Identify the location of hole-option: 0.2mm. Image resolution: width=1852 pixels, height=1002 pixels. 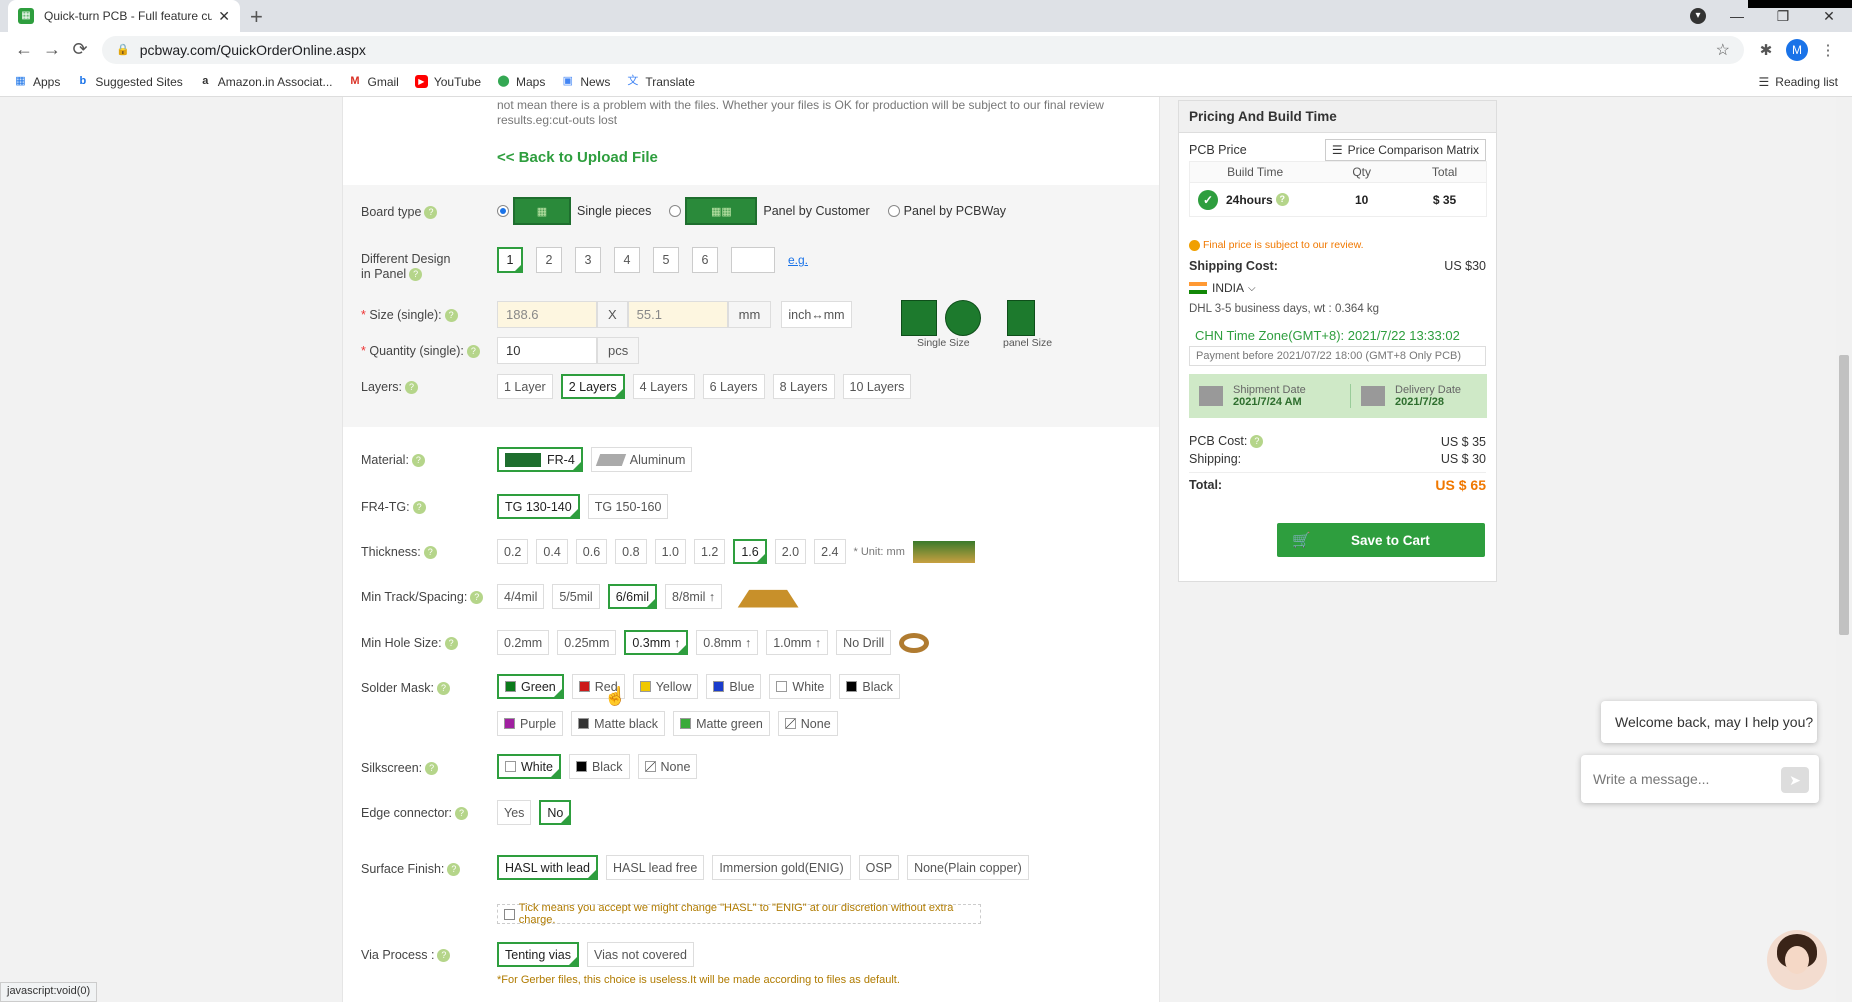
(523, 642).